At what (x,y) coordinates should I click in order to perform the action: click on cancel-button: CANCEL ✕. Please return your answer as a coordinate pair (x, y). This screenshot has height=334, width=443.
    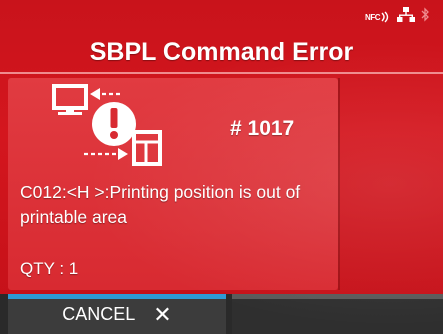
    Looking at the image, I should click on (117, 314).